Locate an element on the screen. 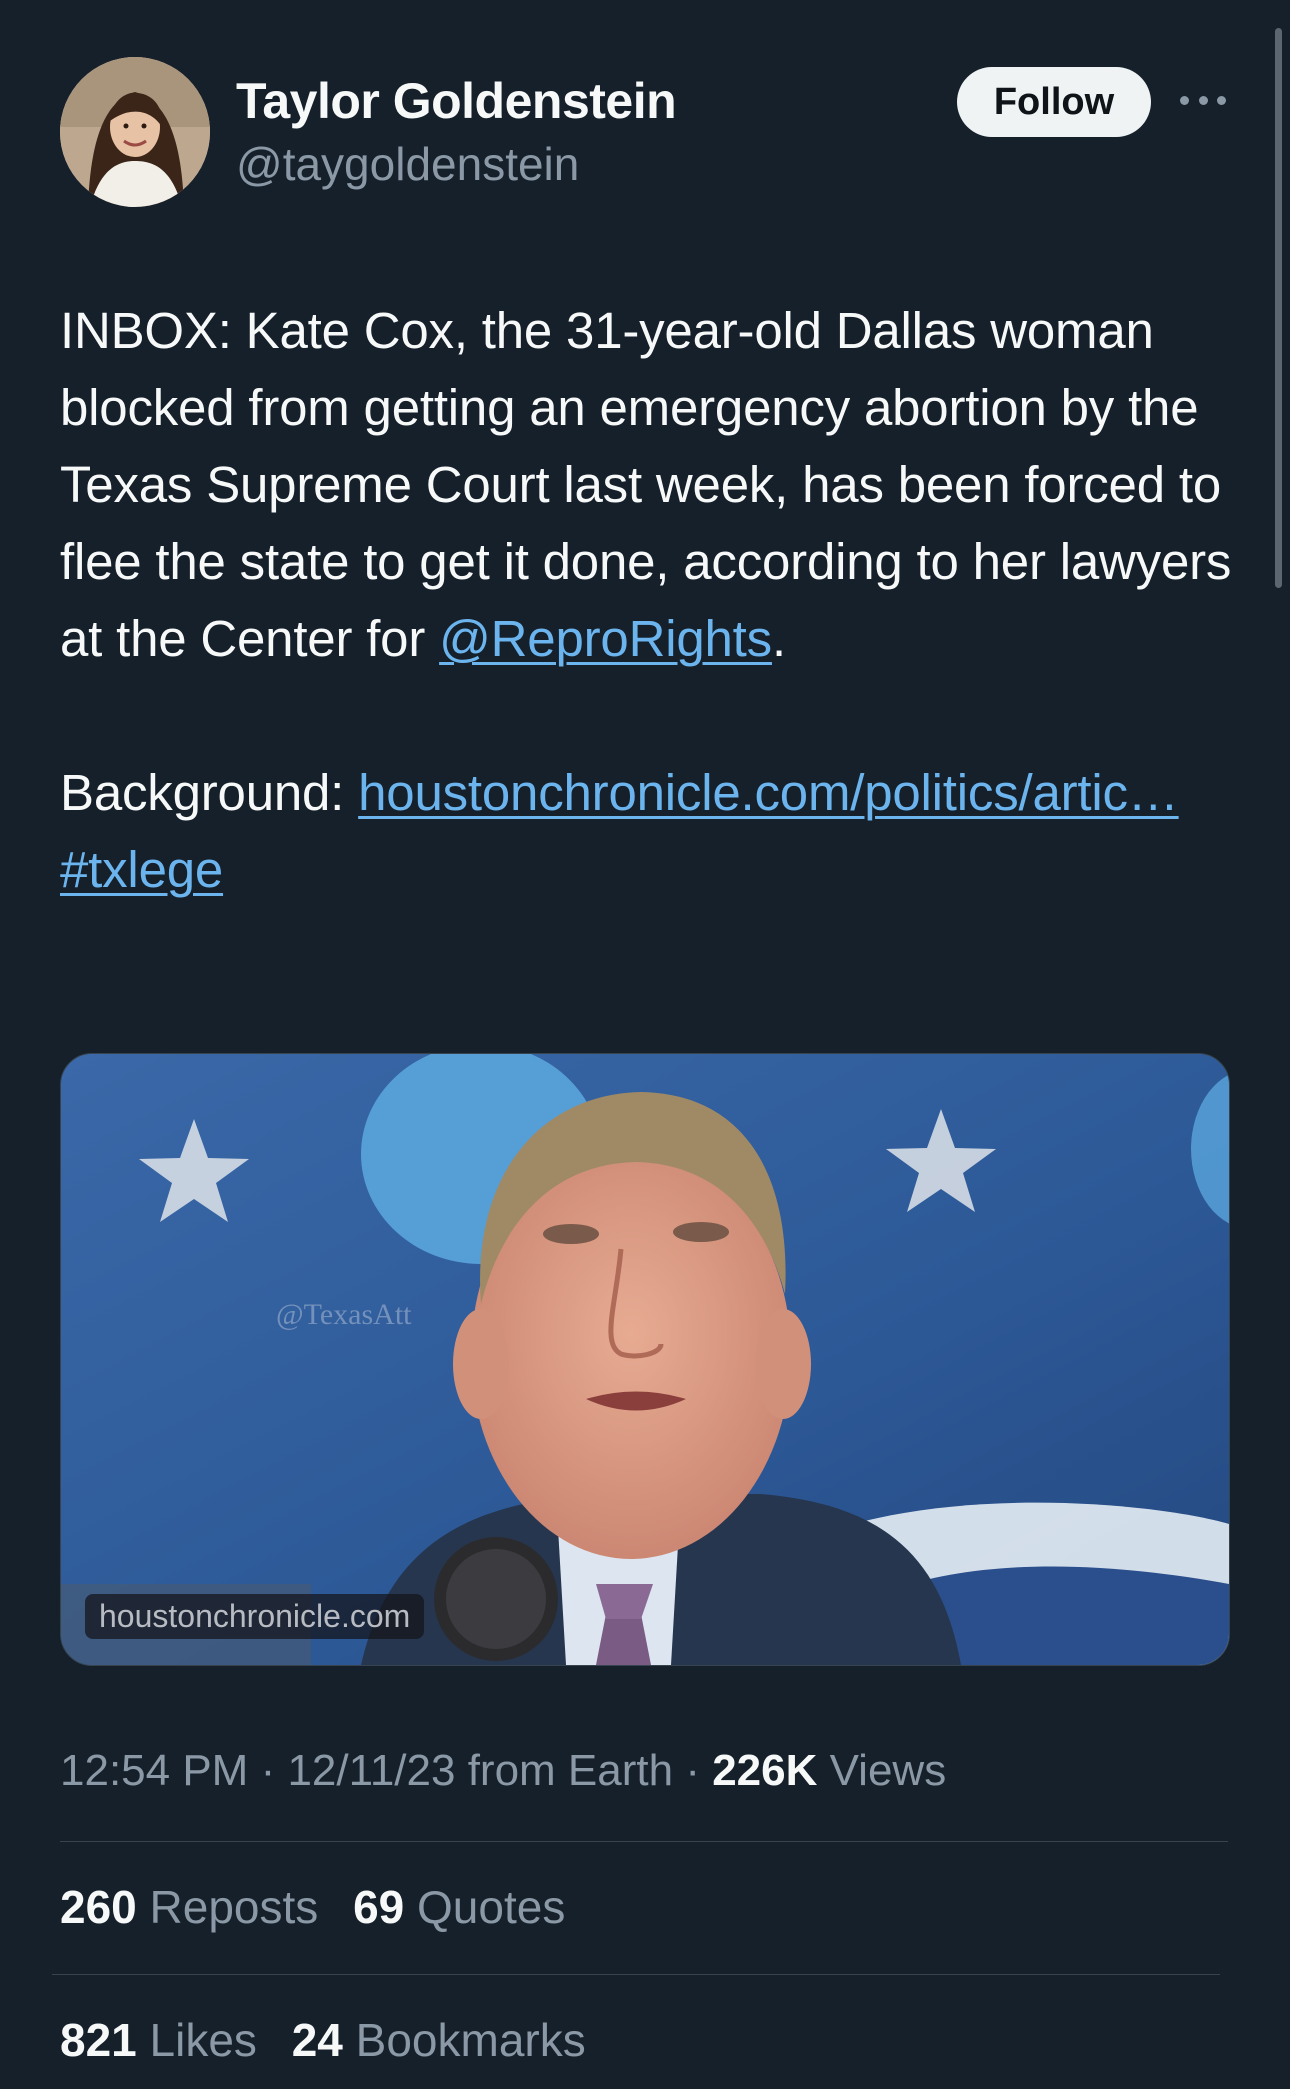  mention-link: @ReproRights is located at coordinates (605, 638).